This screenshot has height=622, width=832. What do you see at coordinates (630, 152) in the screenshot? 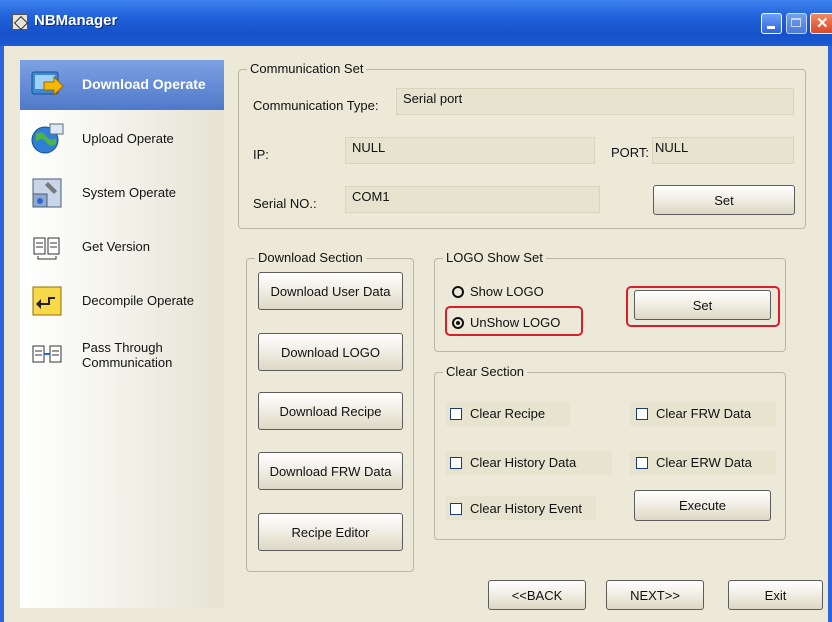
I see `port-label: PORT:` at bounding box center [630, 152].